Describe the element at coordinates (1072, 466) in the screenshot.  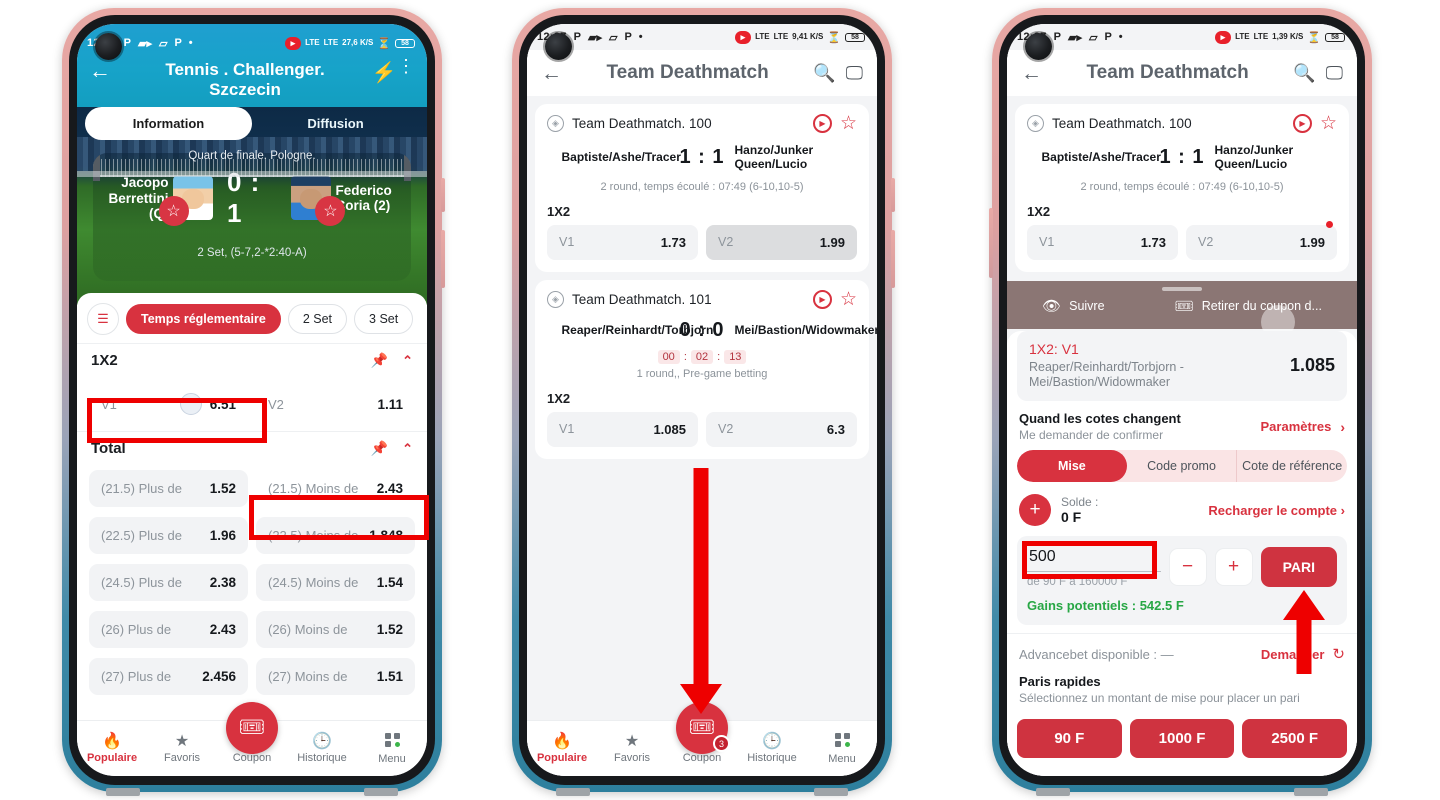
I see `segment-mise: Mise` at that location.